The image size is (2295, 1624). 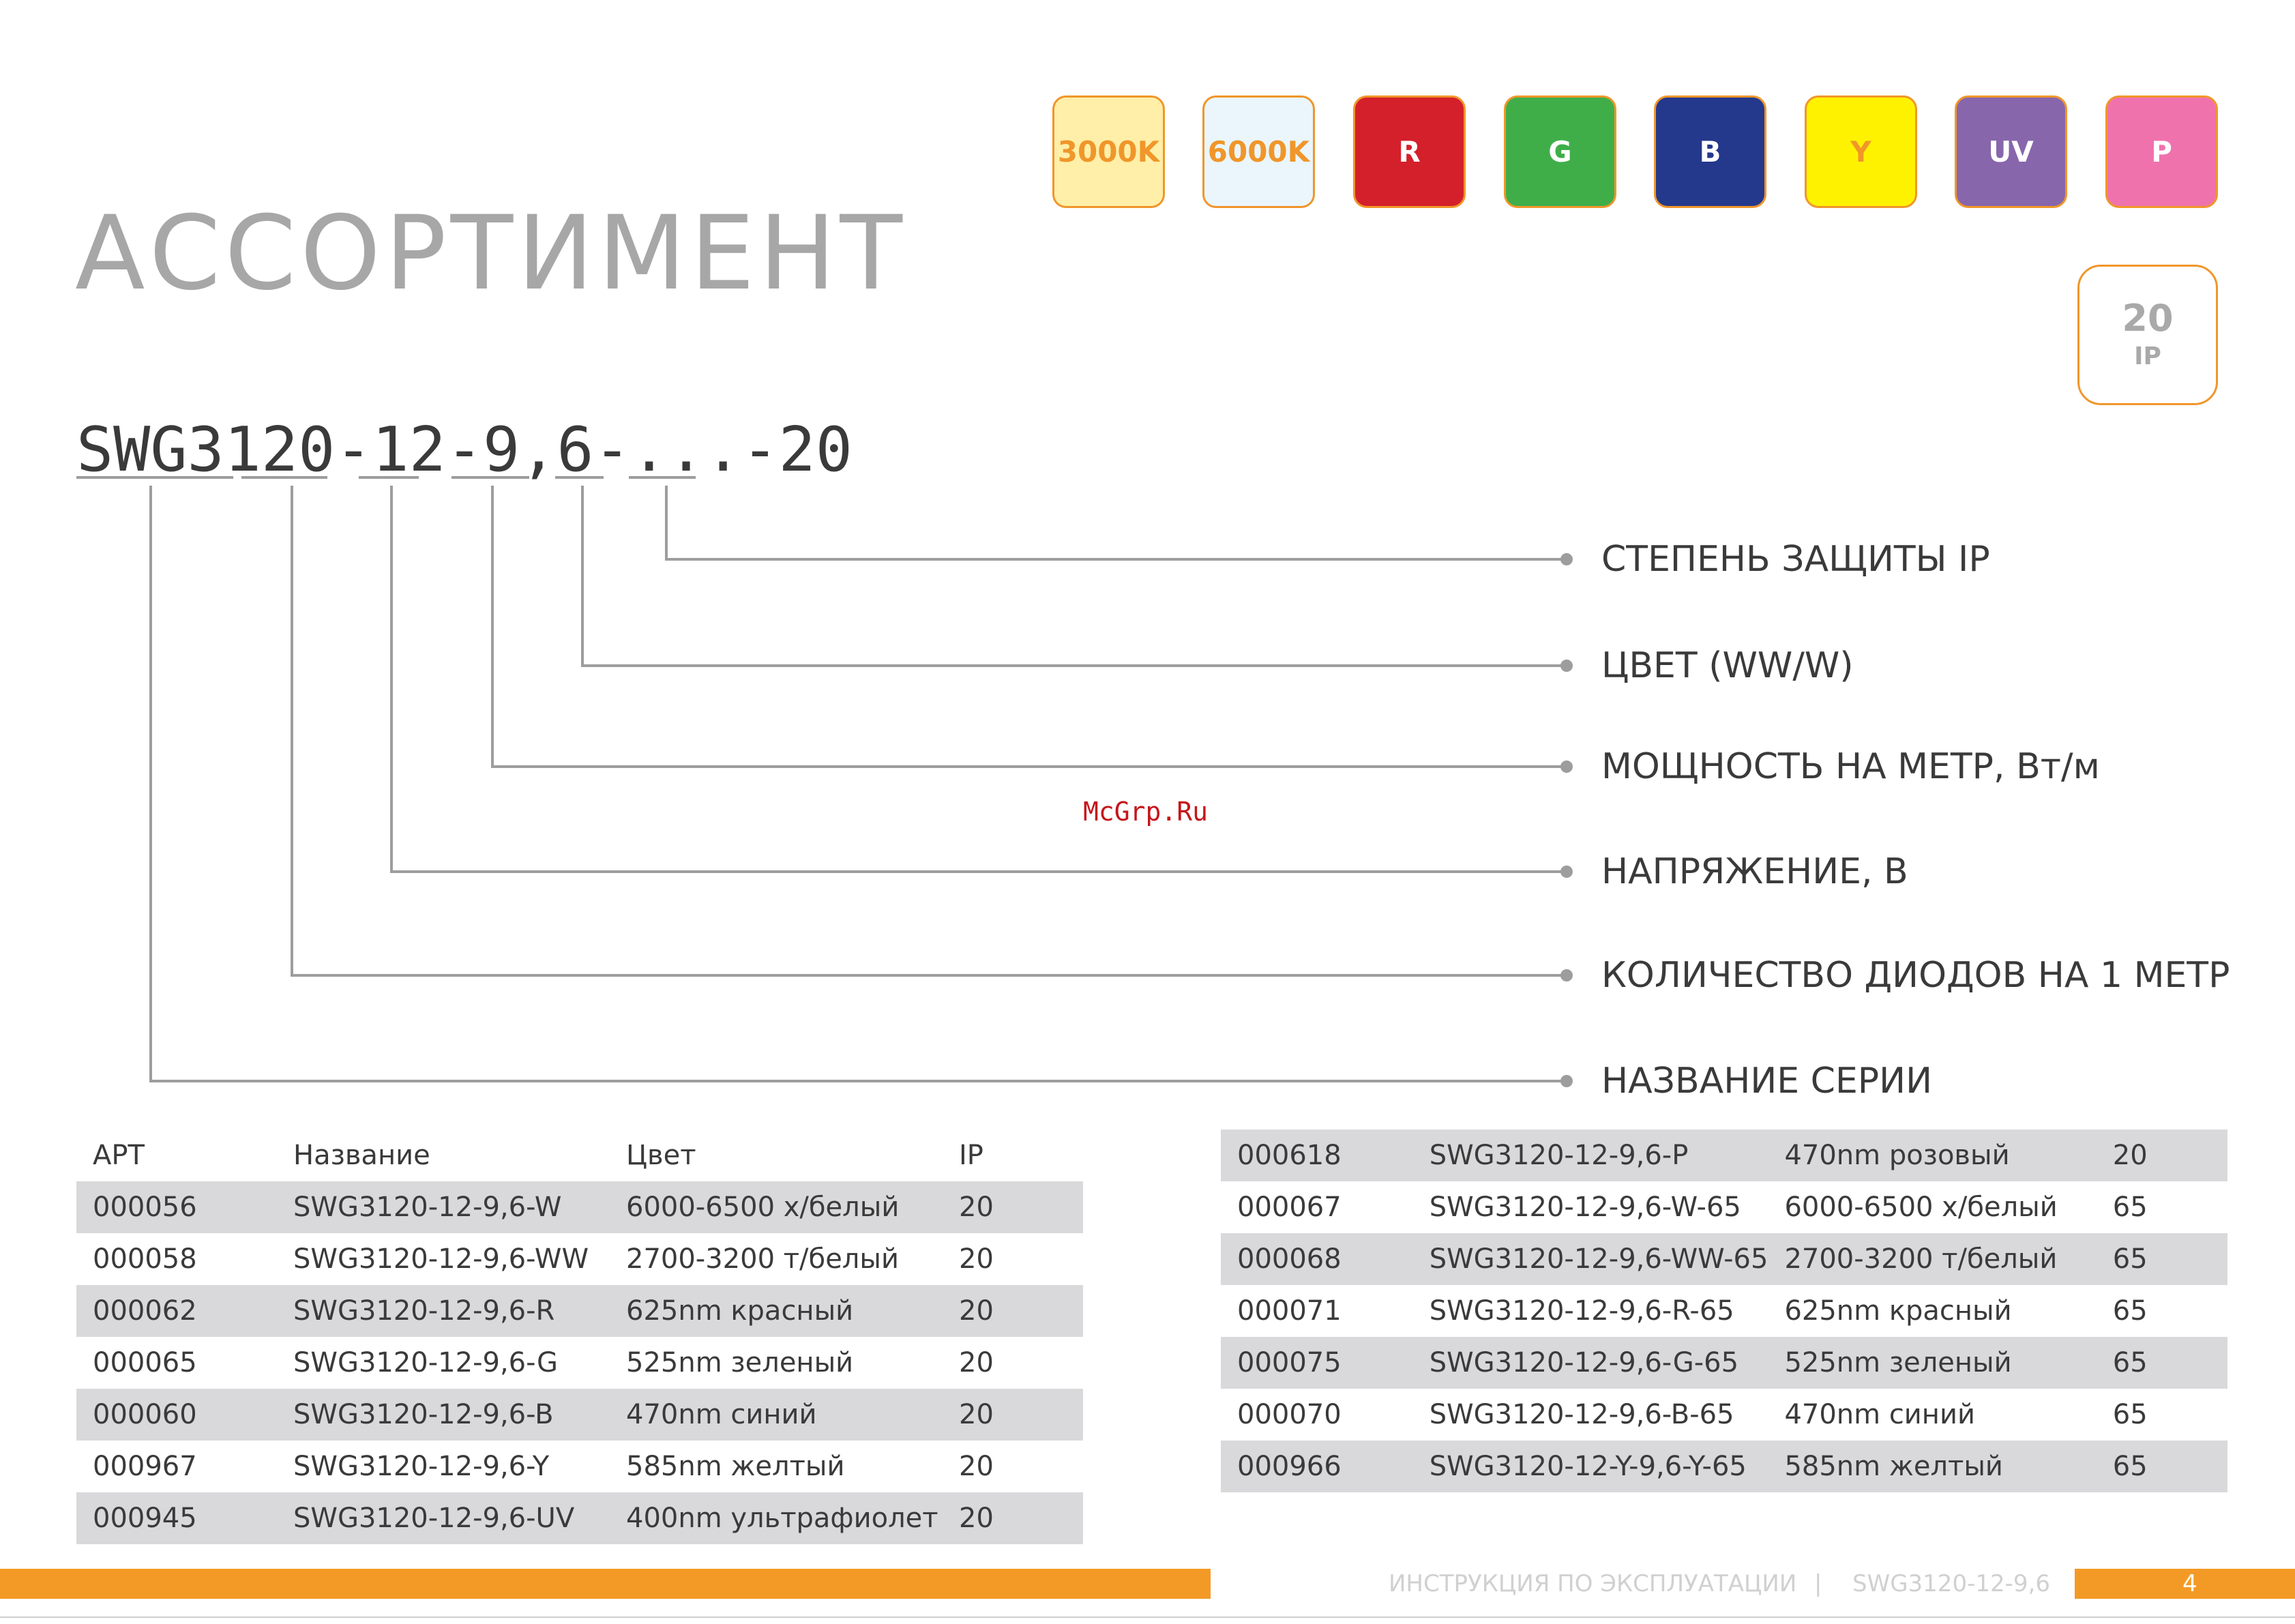 I want to click on cell-art: 000058, so click(x=145, y=1259).